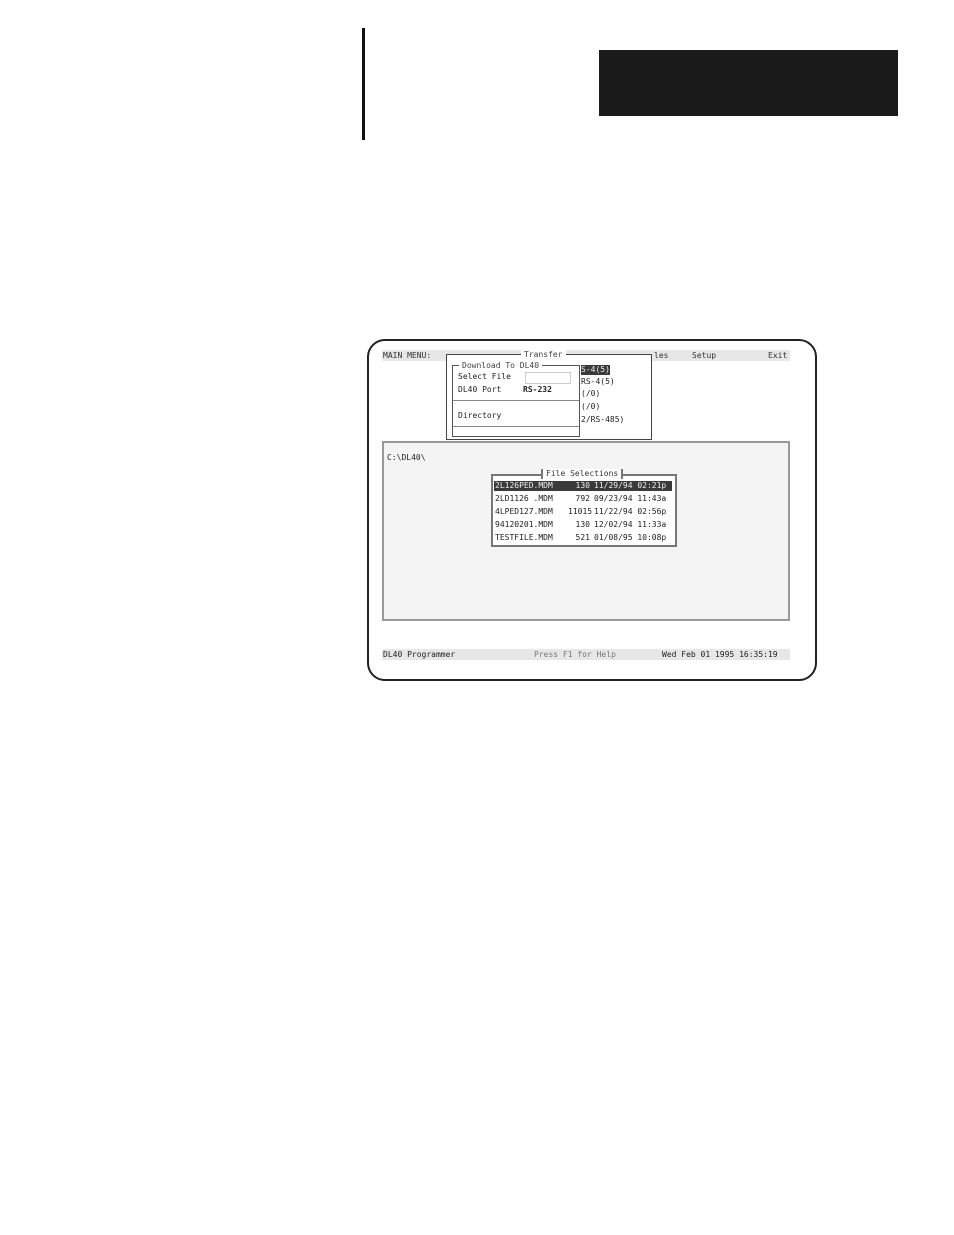 This screenshot has height=1235, width=954. I want to click on file-datetime: 12/02/94 11:33a, so click(630, 524).